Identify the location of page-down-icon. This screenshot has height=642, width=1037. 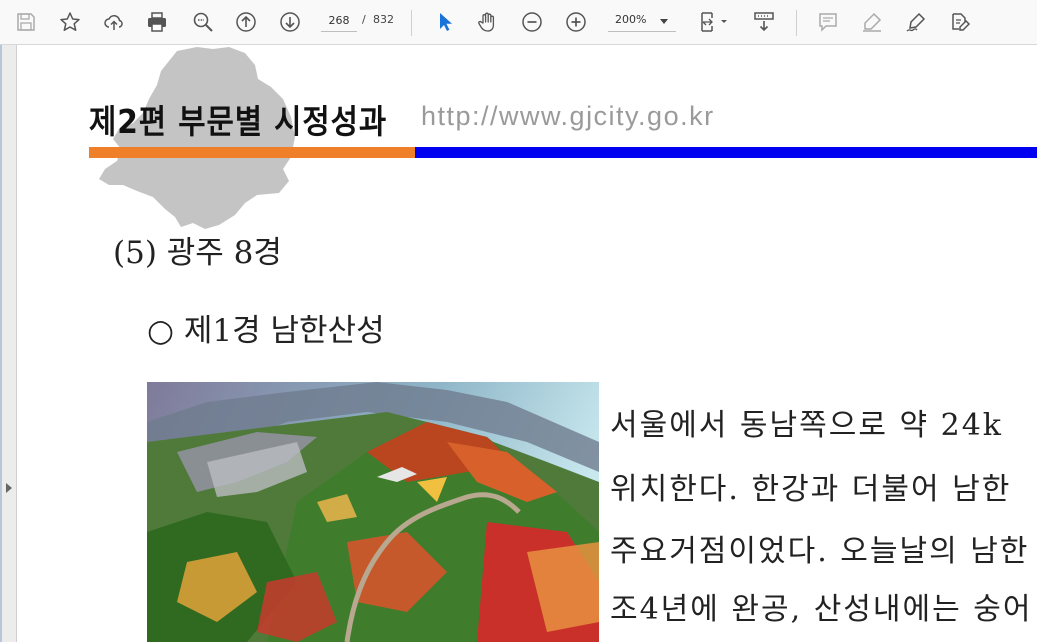
(290, 22).